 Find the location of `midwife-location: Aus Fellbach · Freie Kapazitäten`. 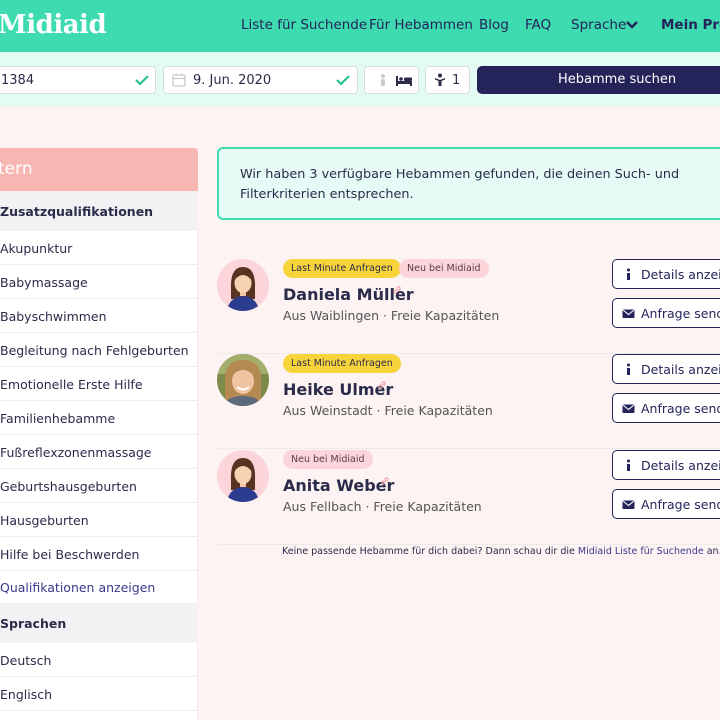

midwife-location: Aus Fellbach · Freie Kapazitäten is located at coordinates (382, 506).